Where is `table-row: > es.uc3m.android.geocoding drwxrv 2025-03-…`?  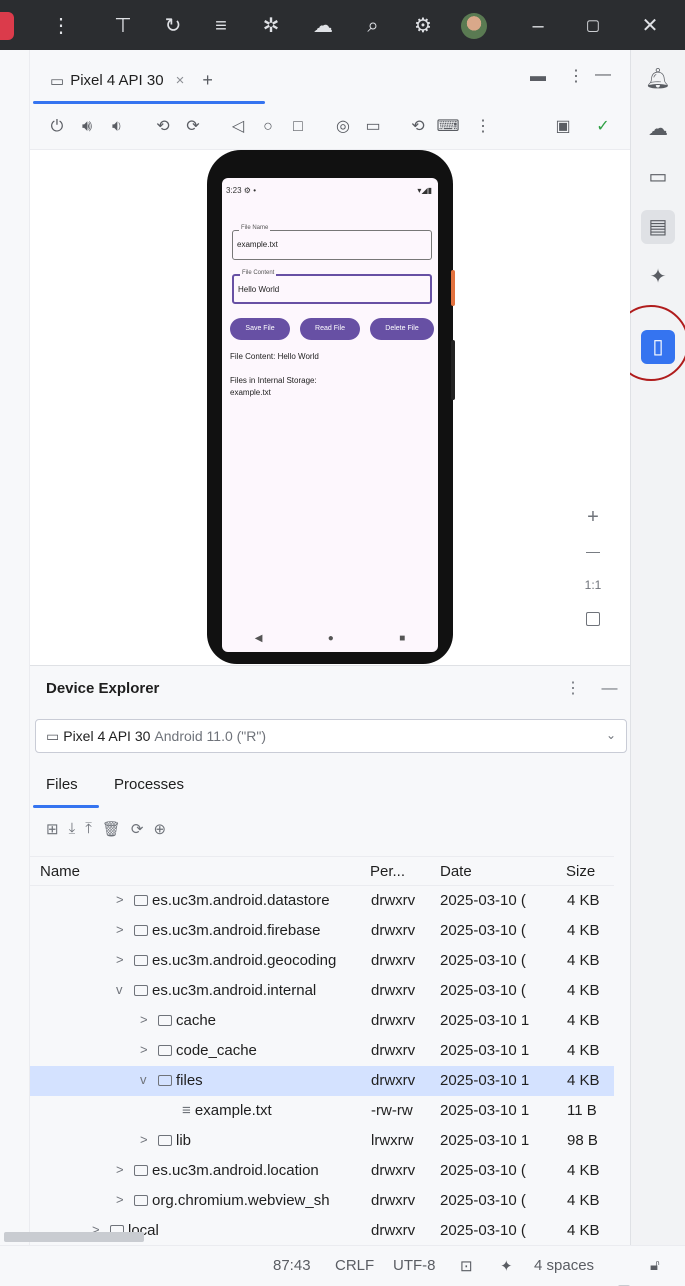 table-row: > es.uc3m.android.geocoding drwxrv 2025-03-… is located at coordinates (322, 961).